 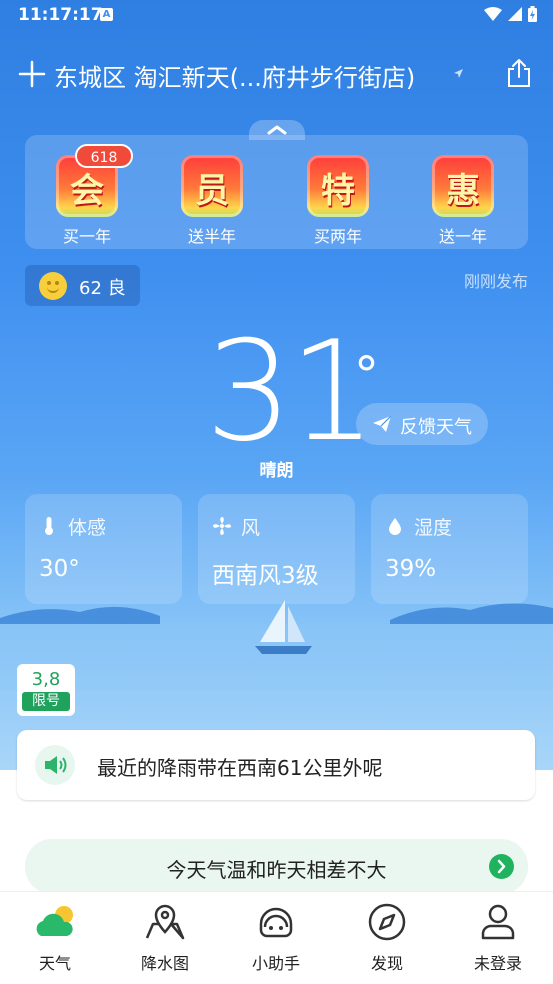 I want to click on promo-tile: 惠, so click(x=463, y=186).